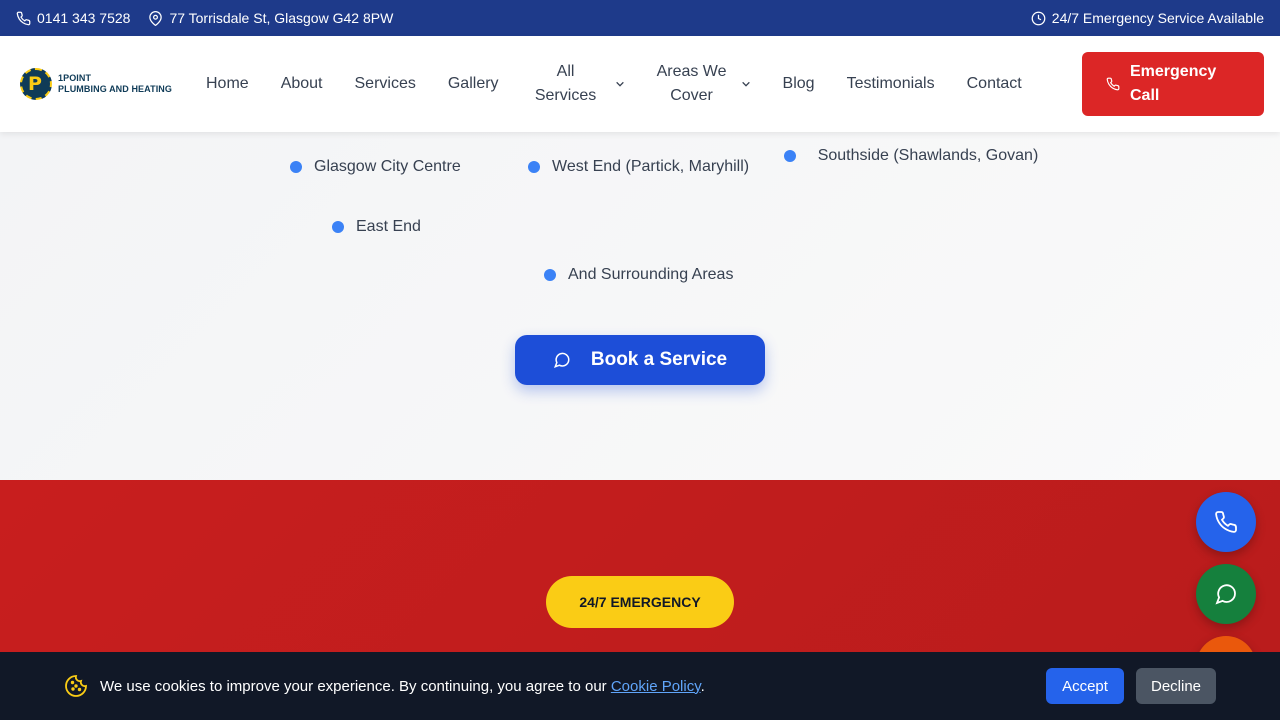 The image size is (1280, 720). Describe the element at coordinates (891, 84) in the screenshot. I see `nav-testimonials: Testimonials` at that location.